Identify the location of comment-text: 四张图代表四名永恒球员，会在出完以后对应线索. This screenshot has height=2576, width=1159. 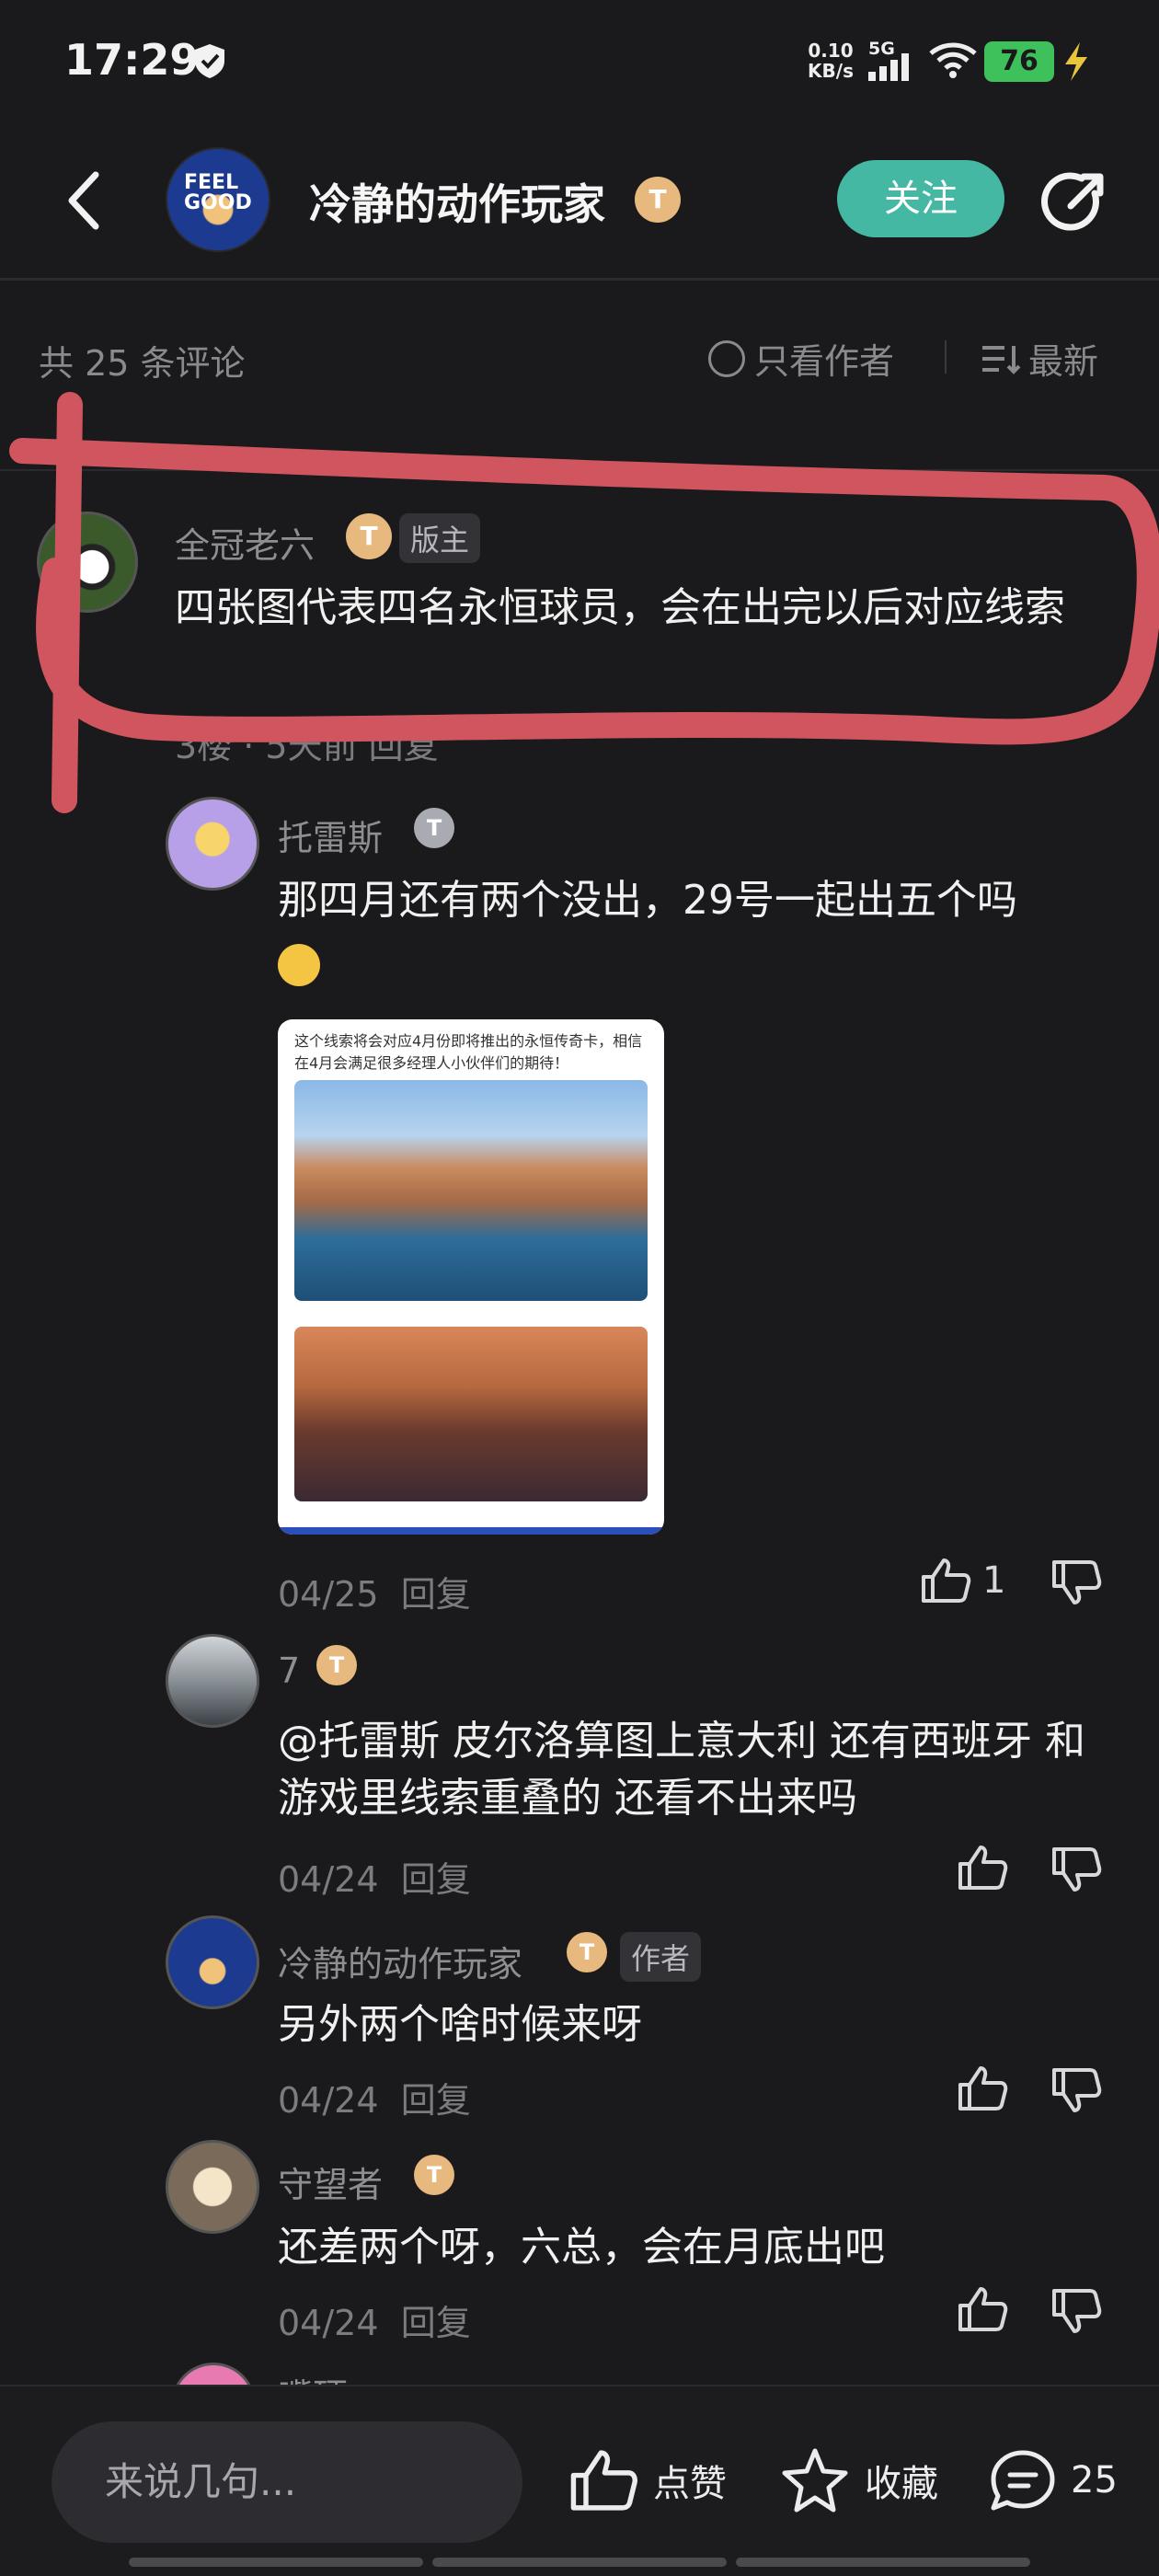
(620, 607).